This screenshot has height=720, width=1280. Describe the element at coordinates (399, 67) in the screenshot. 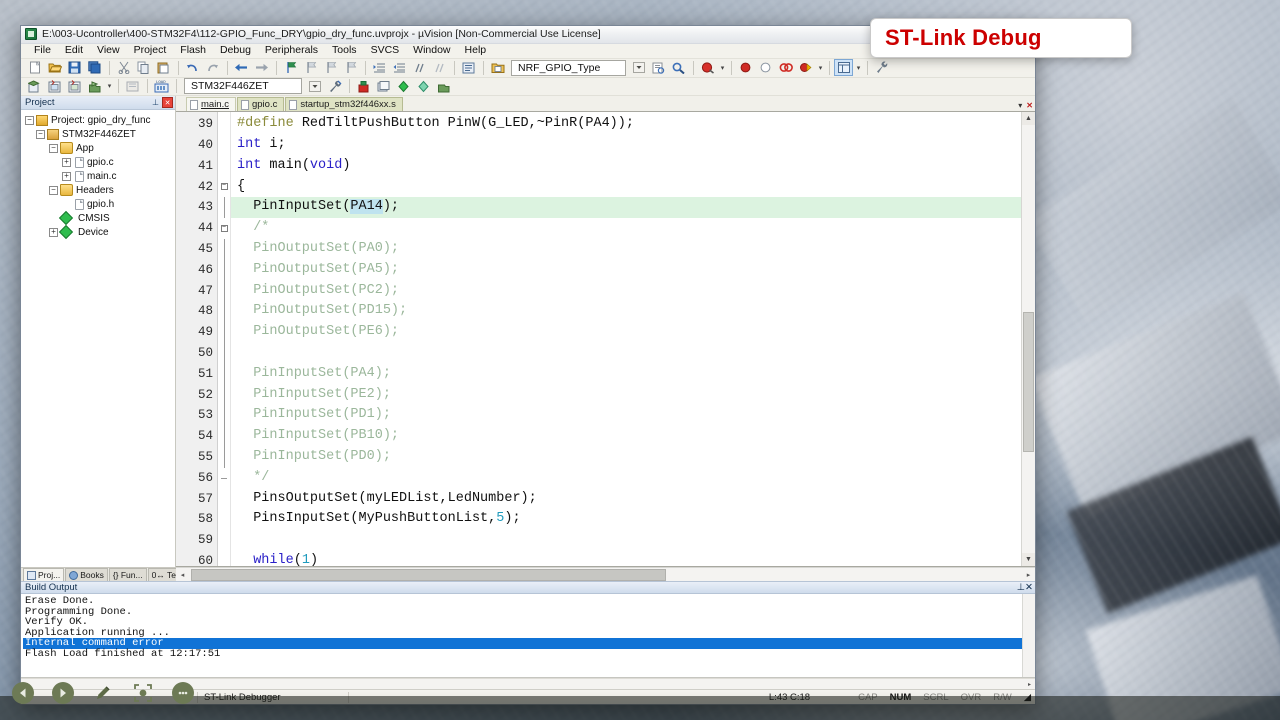

I see `outdent-icon` at that location.